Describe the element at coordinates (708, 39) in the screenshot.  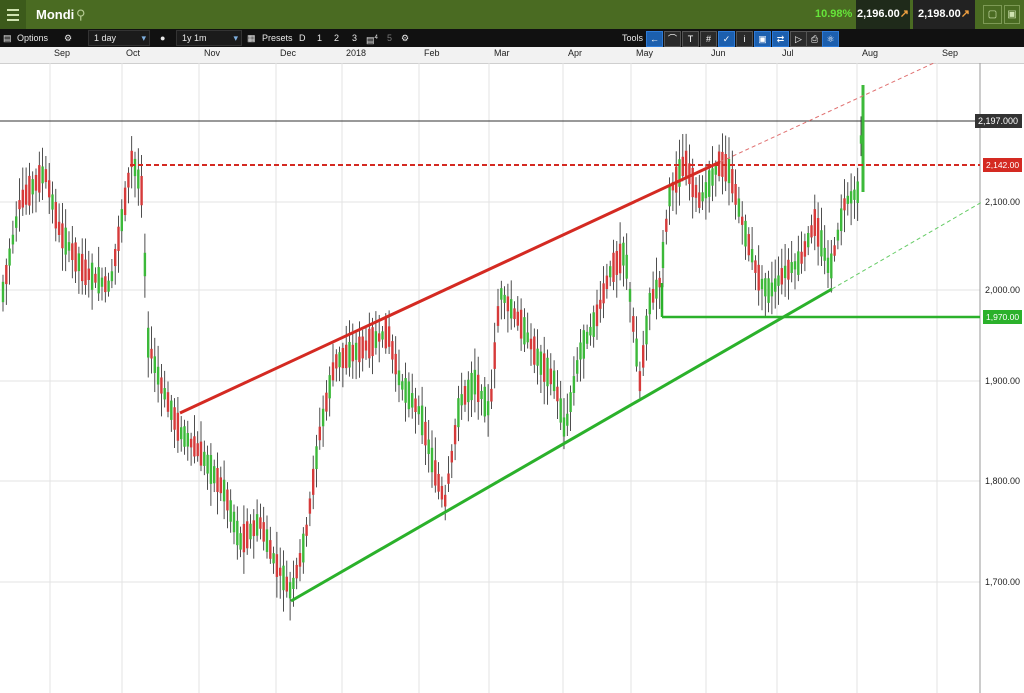
I see `grid-tool-icon: #` at that location.